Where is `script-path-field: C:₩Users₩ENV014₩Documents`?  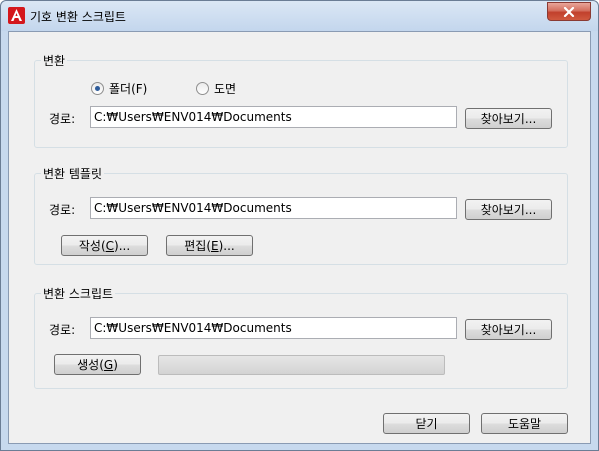
script-path-field: C:₩Users₩ENV014₩Documents is located at coordinates (273, 328).